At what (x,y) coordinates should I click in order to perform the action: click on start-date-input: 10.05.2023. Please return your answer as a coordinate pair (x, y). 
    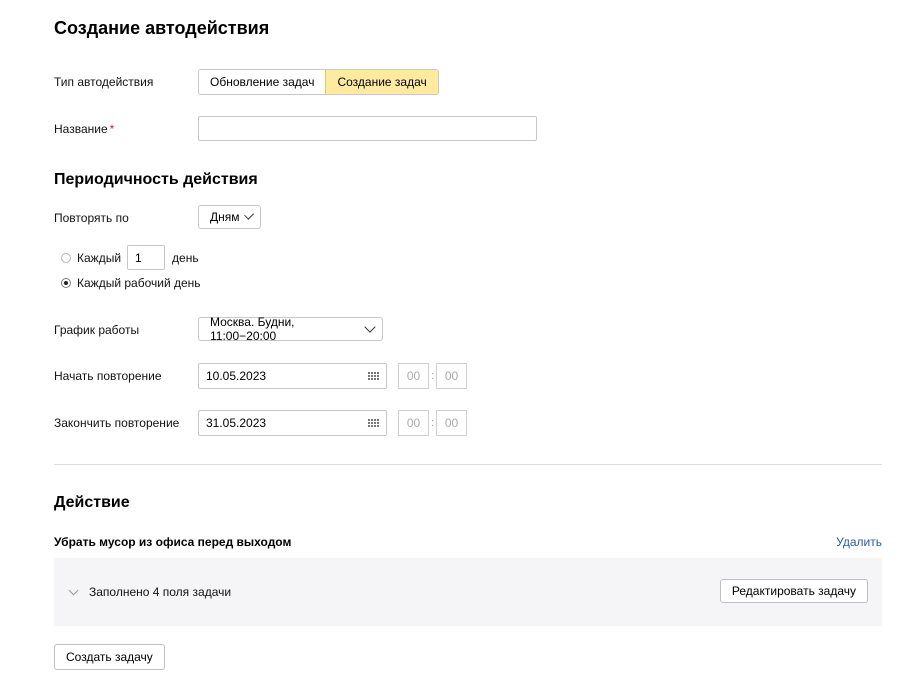
    Looking at the image, I should click on (292, 376).